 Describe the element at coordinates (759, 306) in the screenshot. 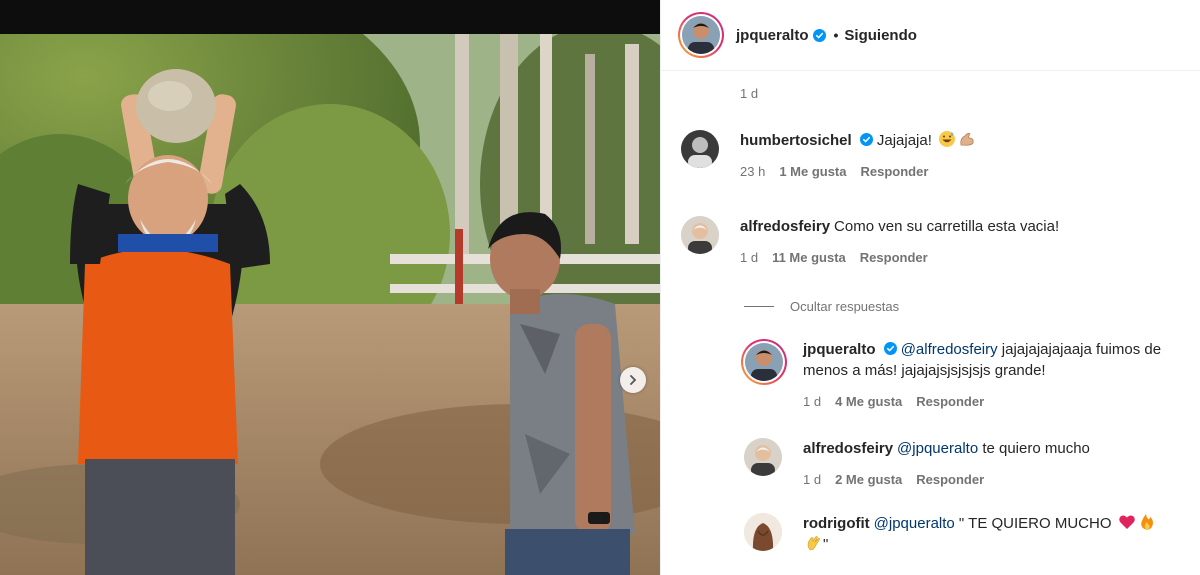

I see `divider-line` at that location.